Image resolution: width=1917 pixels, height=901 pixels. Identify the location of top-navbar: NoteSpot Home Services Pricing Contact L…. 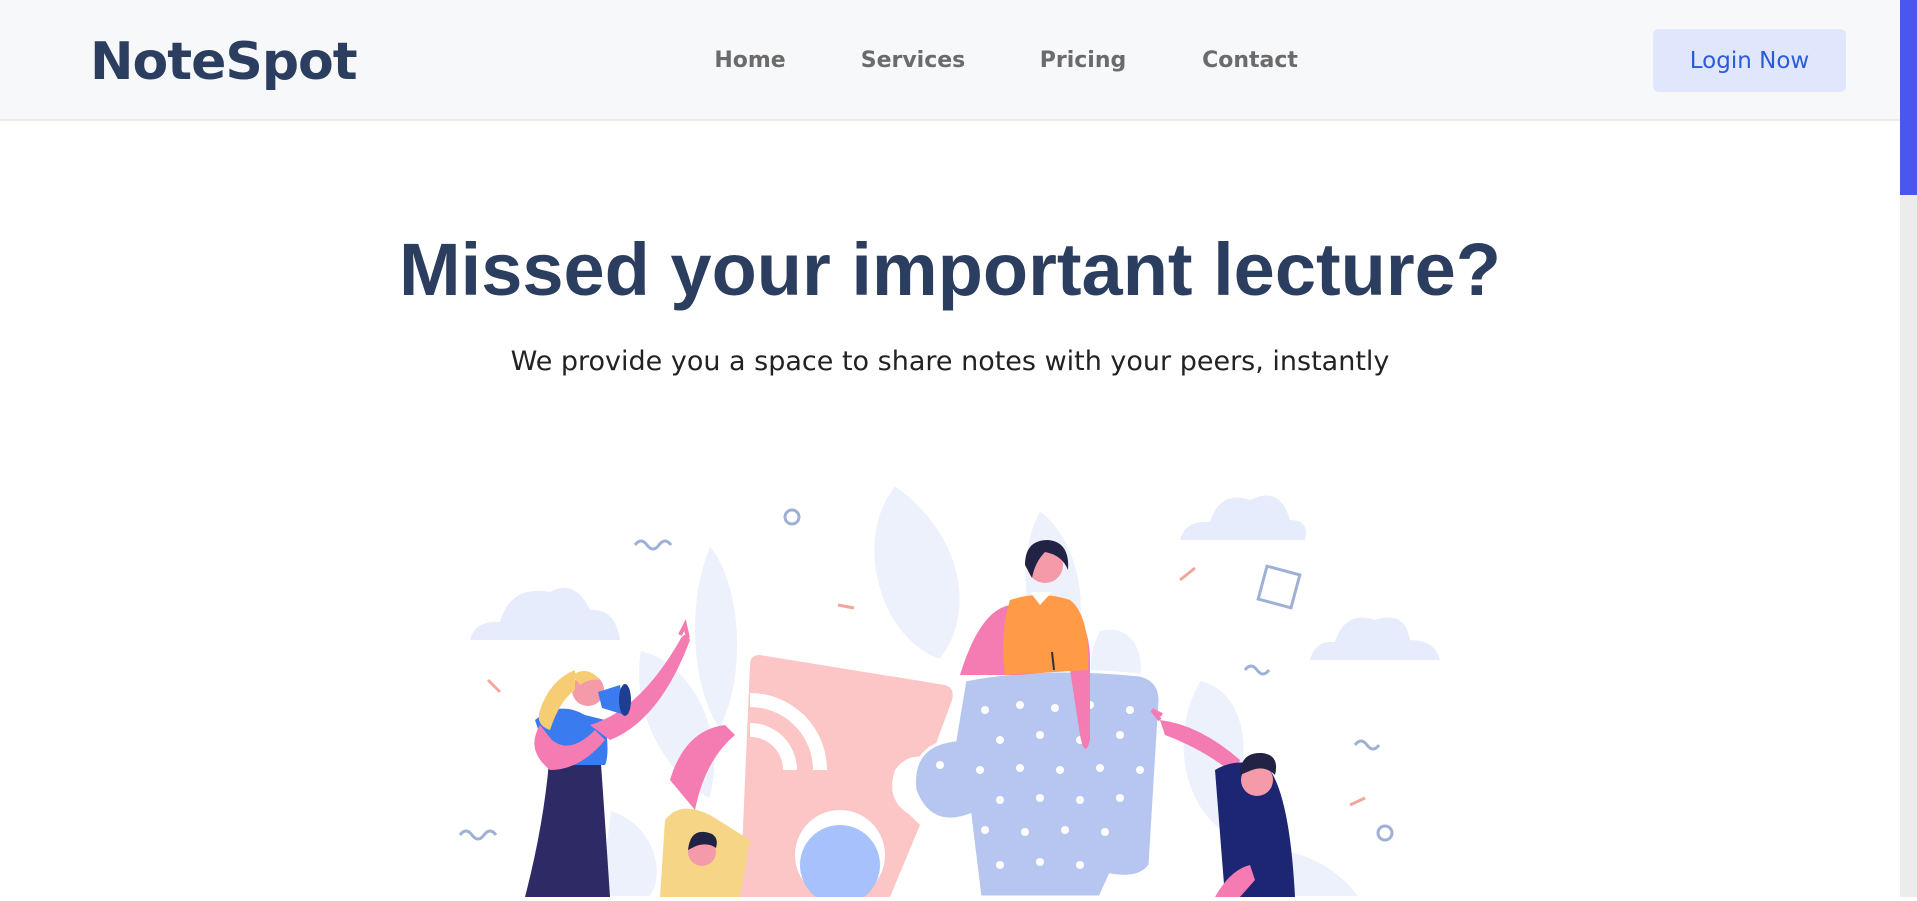
(950, 60).